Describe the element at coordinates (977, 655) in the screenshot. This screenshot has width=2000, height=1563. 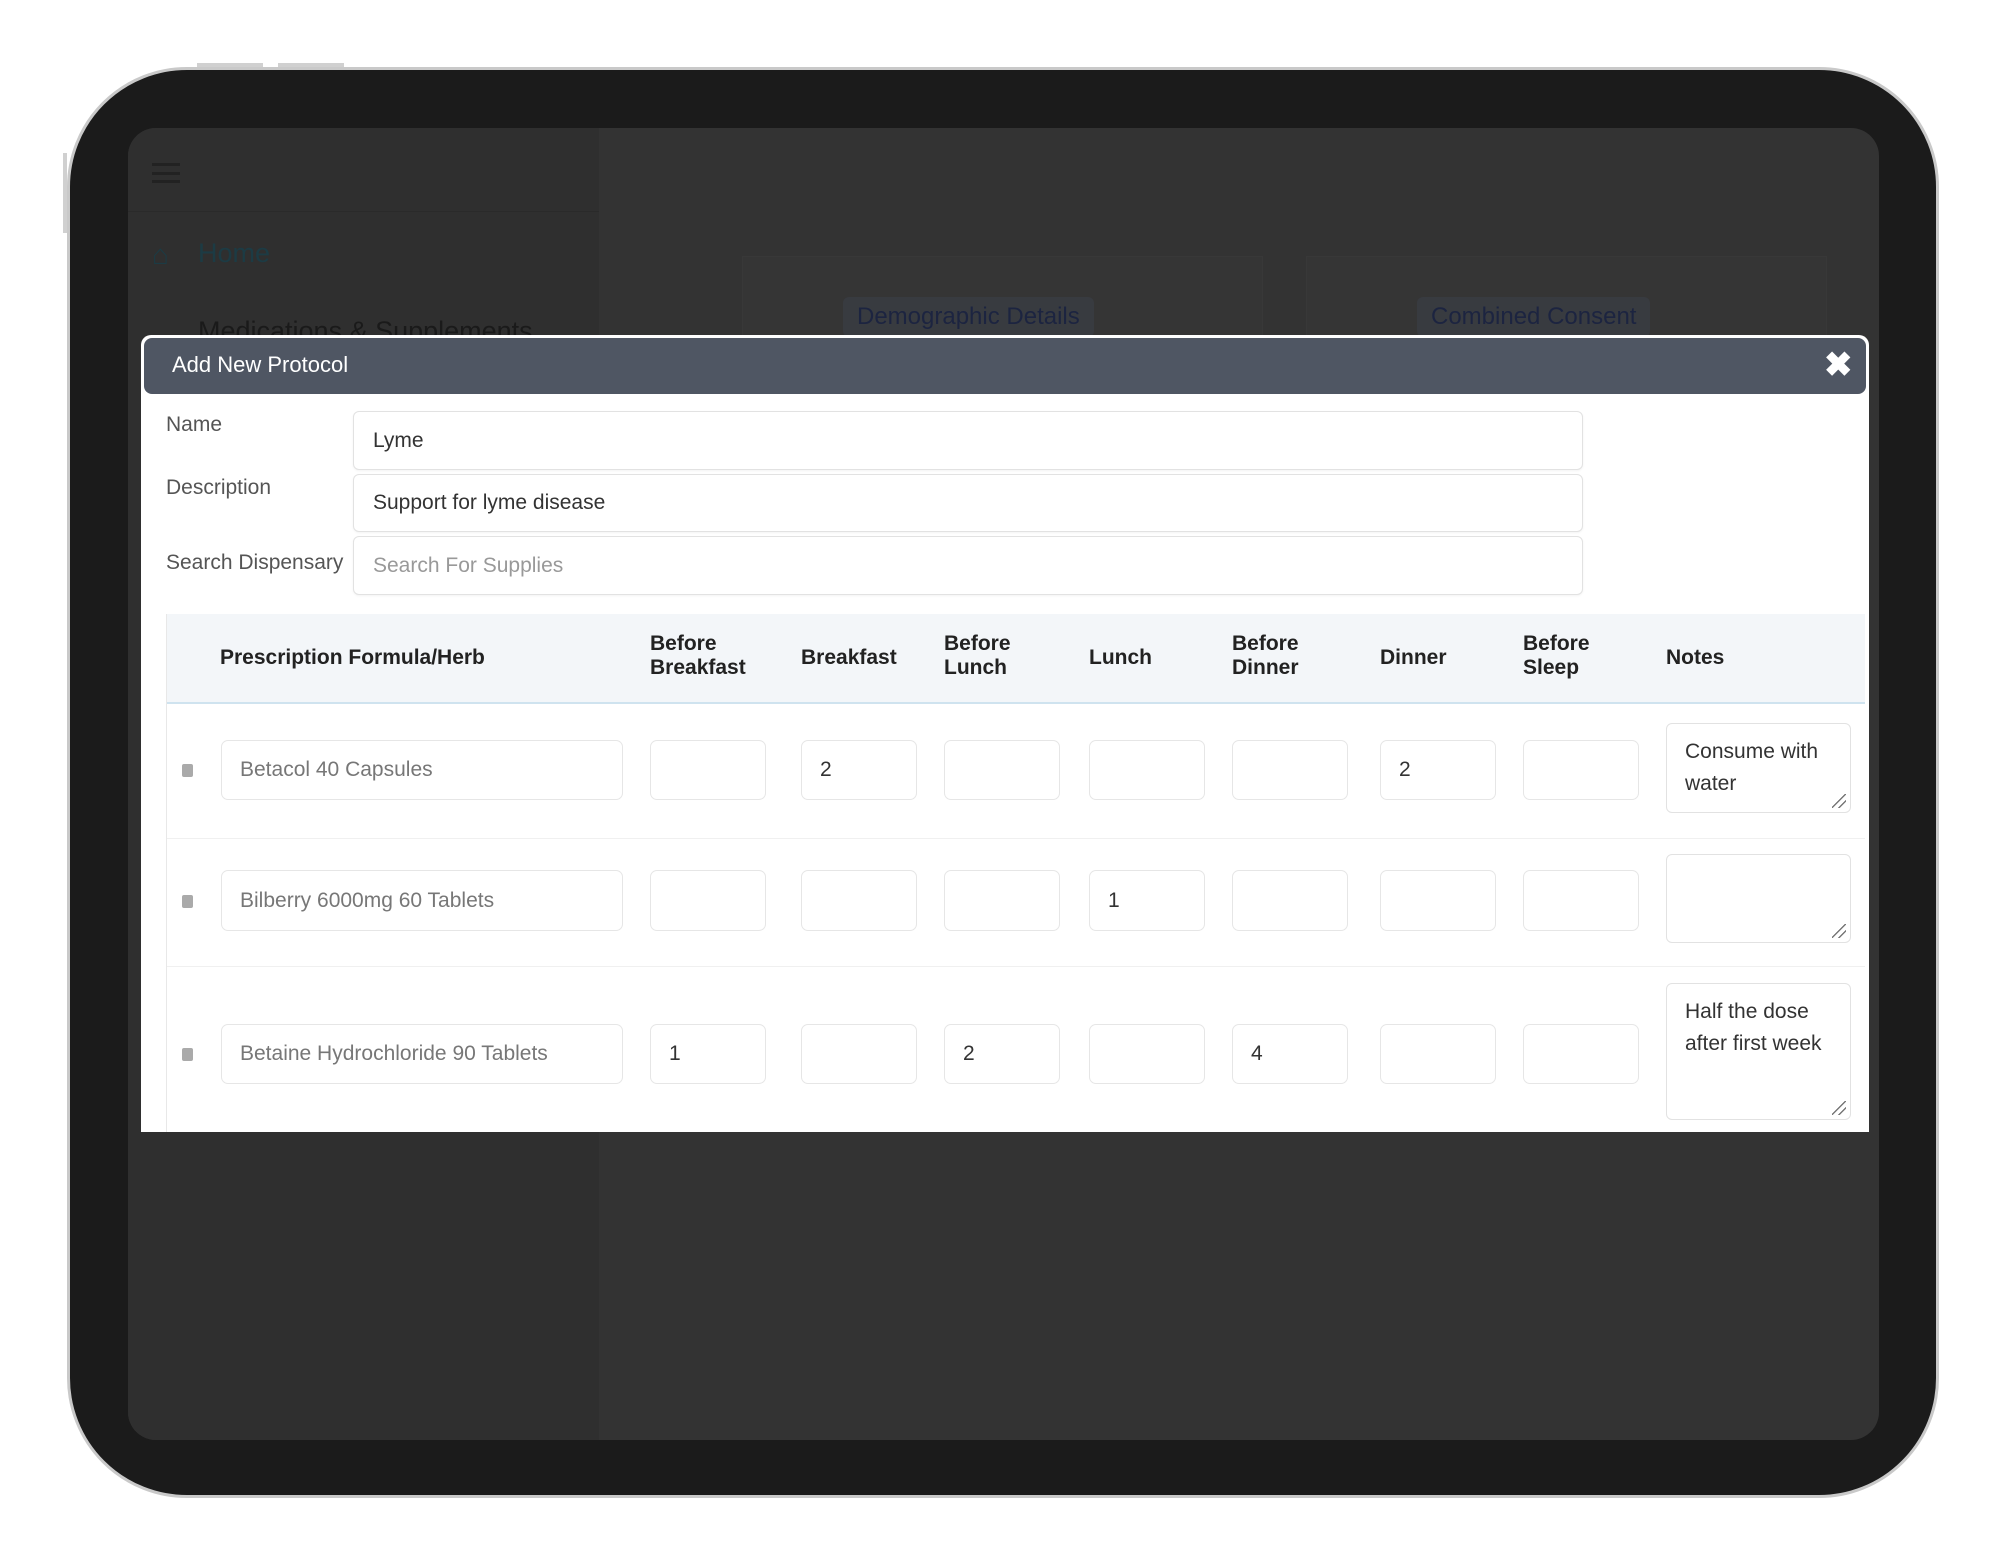
I see `column-header-before-lunch: Before Lunch` at that location.